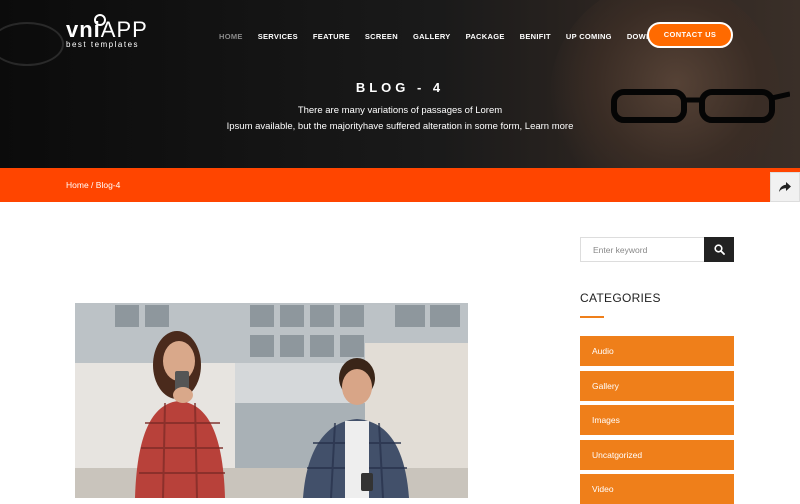  Describe the element at coordinates (124, 29) in the screenshot. I see `logo-brand-thin: APP` at that location.